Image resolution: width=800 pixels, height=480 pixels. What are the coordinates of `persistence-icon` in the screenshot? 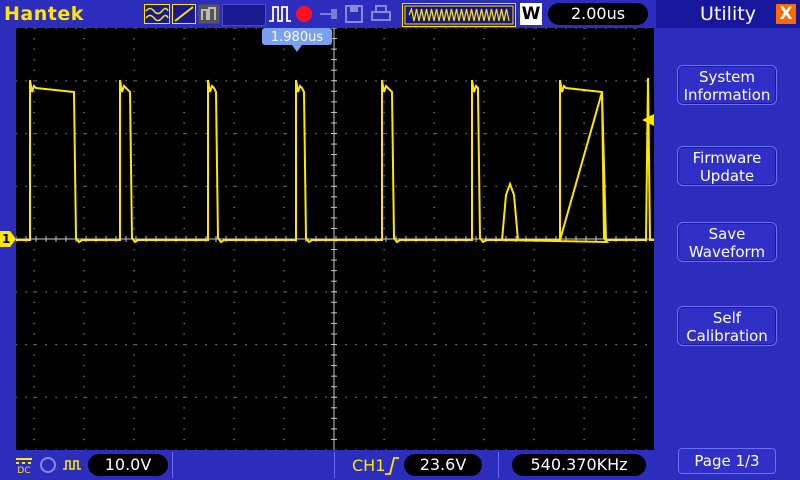 It's located at (209, 14).